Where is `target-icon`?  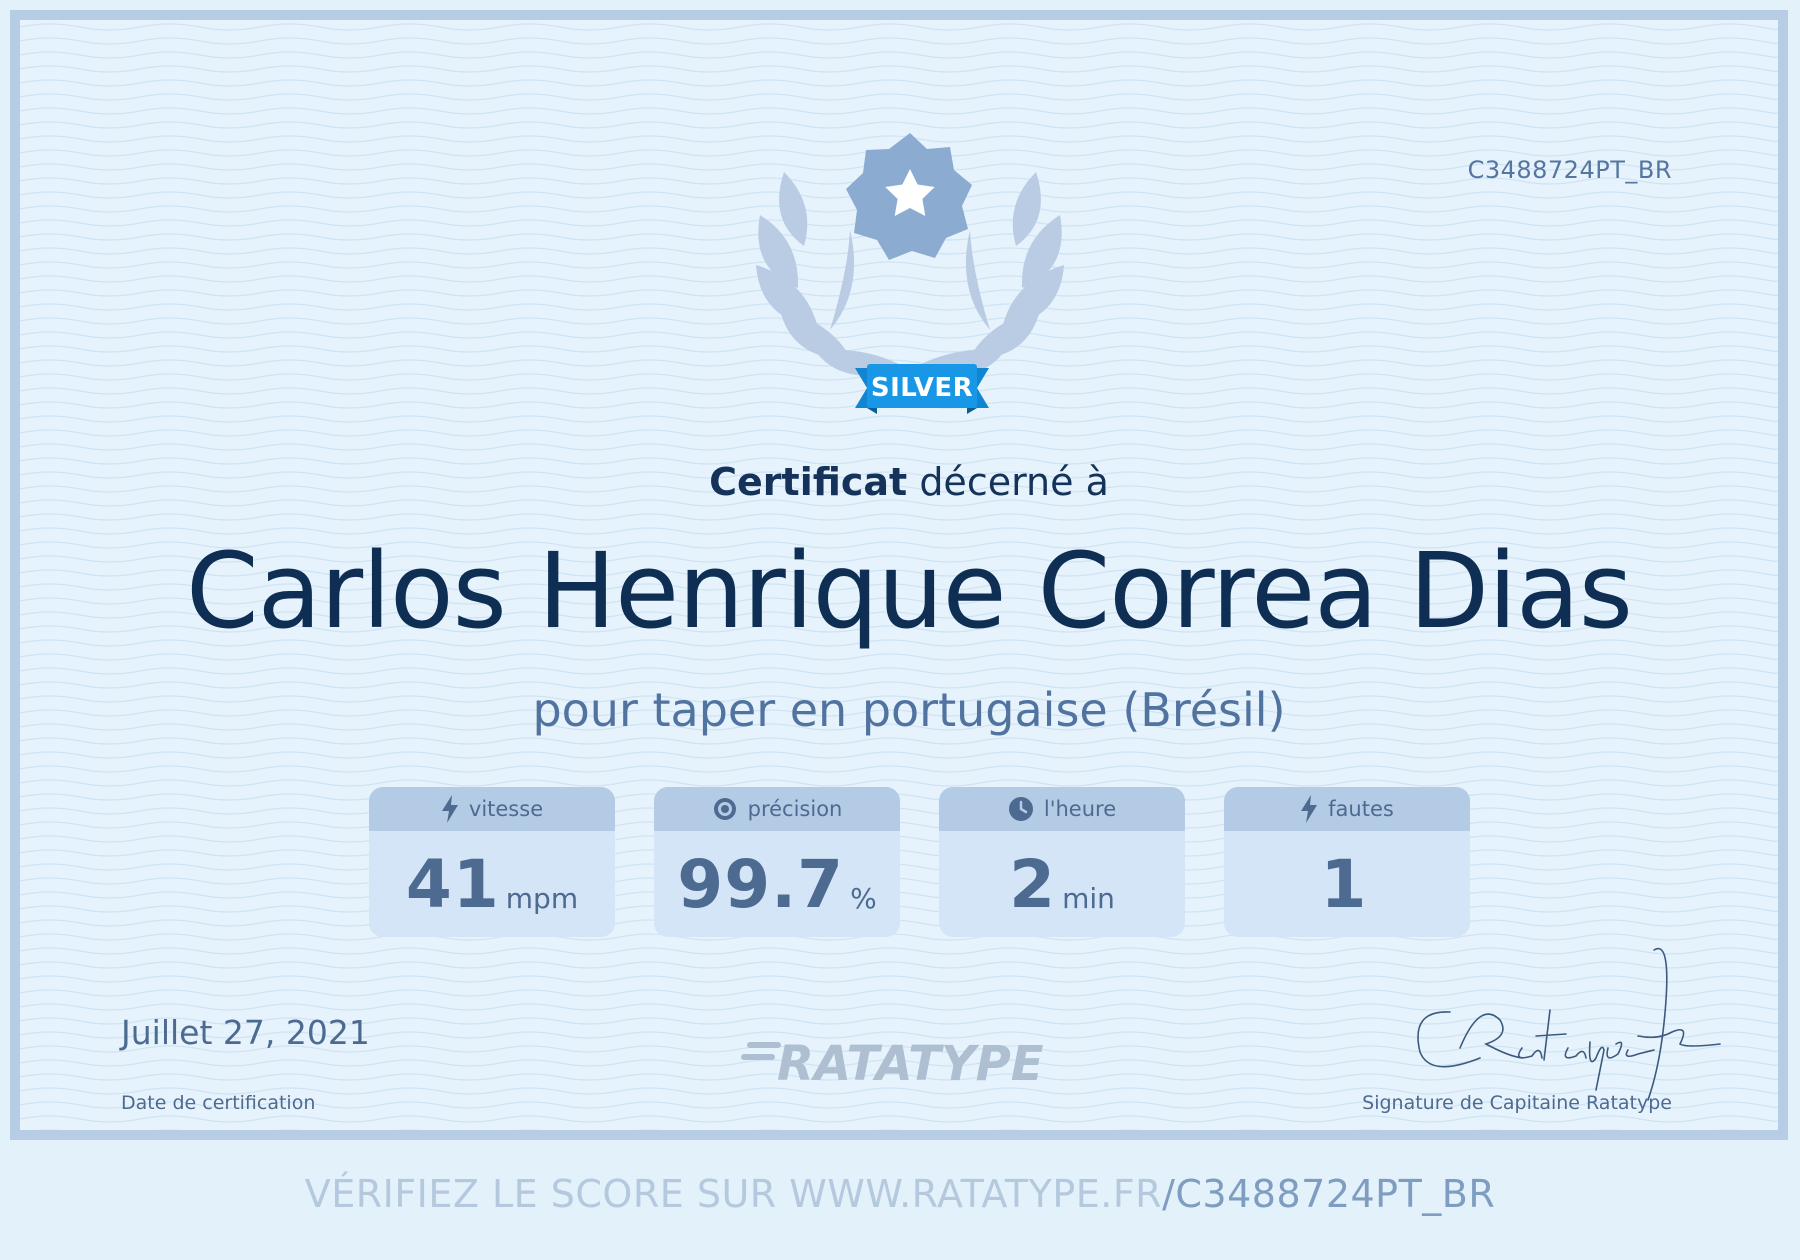
target-icon is located at coordinates (724, 809).